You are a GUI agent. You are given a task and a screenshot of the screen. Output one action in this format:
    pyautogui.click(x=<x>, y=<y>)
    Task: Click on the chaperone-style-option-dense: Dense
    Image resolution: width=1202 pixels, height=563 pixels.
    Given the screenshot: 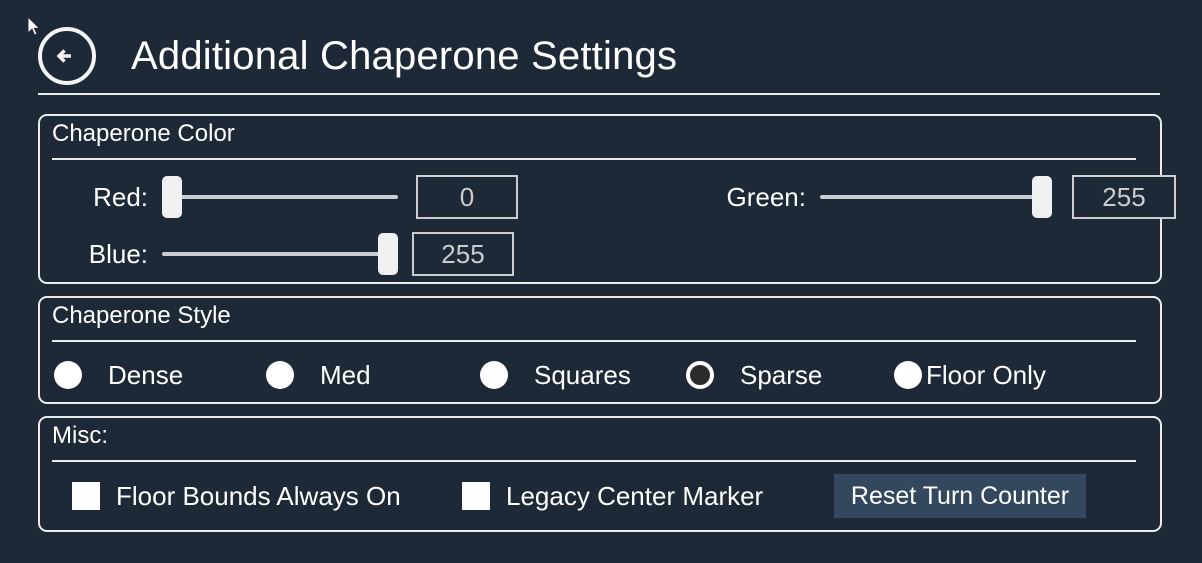 What is the action you would take?
    pyautogui.click(x=118, y=375)
    